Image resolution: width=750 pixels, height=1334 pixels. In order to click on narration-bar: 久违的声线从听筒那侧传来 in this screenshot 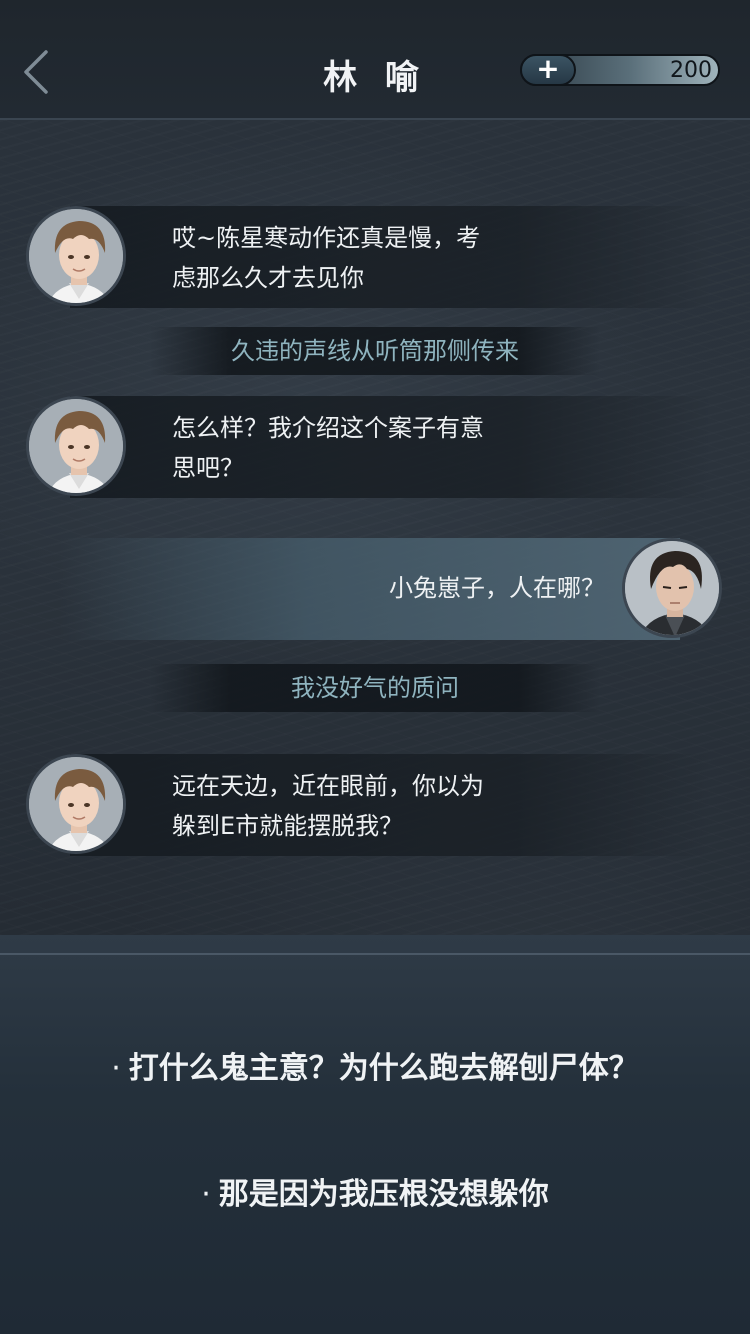, I will do `click(375, 351)`.